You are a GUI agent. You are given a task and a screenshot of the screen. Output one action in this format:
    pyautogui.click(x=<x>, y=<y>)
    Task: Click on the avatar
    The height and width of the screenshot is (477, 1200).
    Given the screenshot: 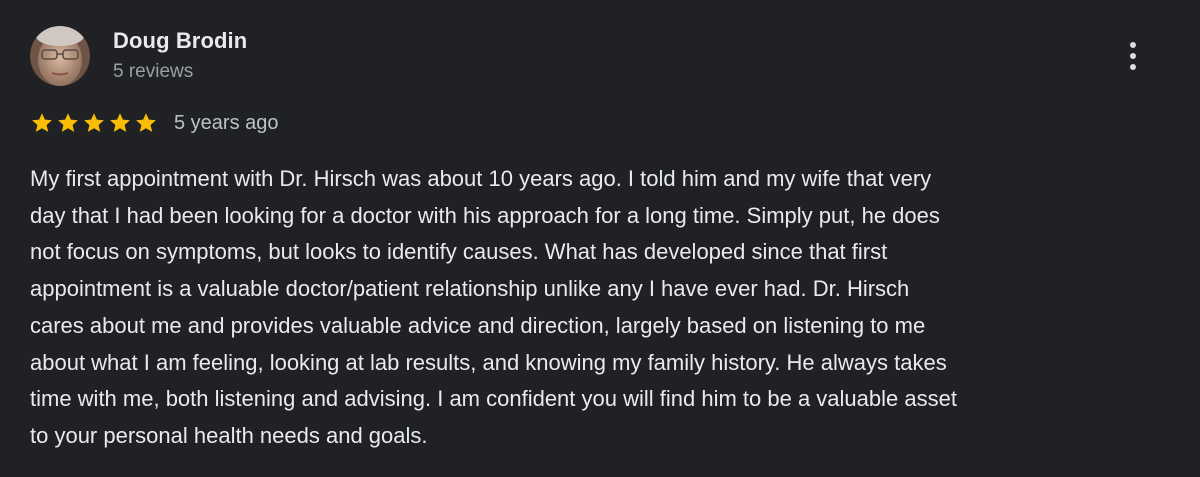 What is the action you would take?
    pyautogui.click(x=60, y=56)
    